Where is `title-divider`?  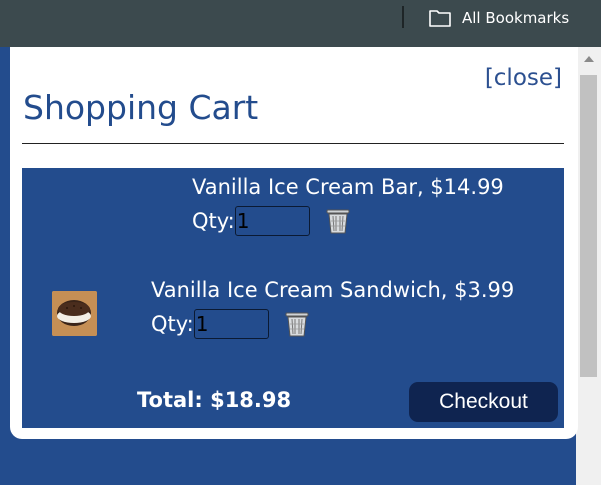 title-divider is located at coordinates (293, 143).